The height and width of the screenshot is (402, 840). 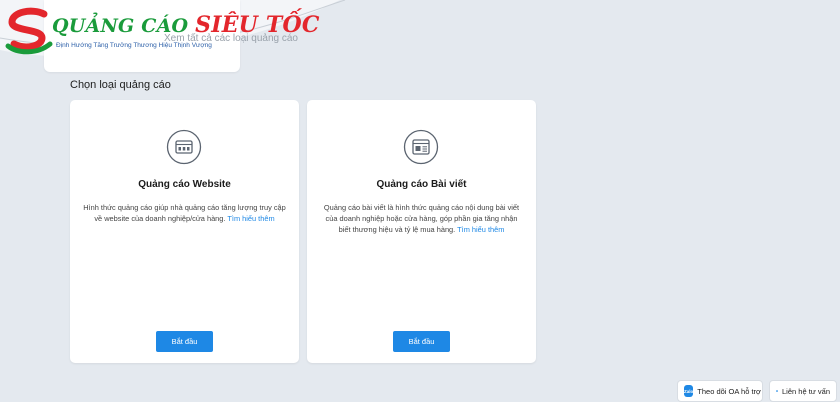 I want to click on card-post-learn-more-link: Tìm hiểu thêm, so click(x=480, y=229).